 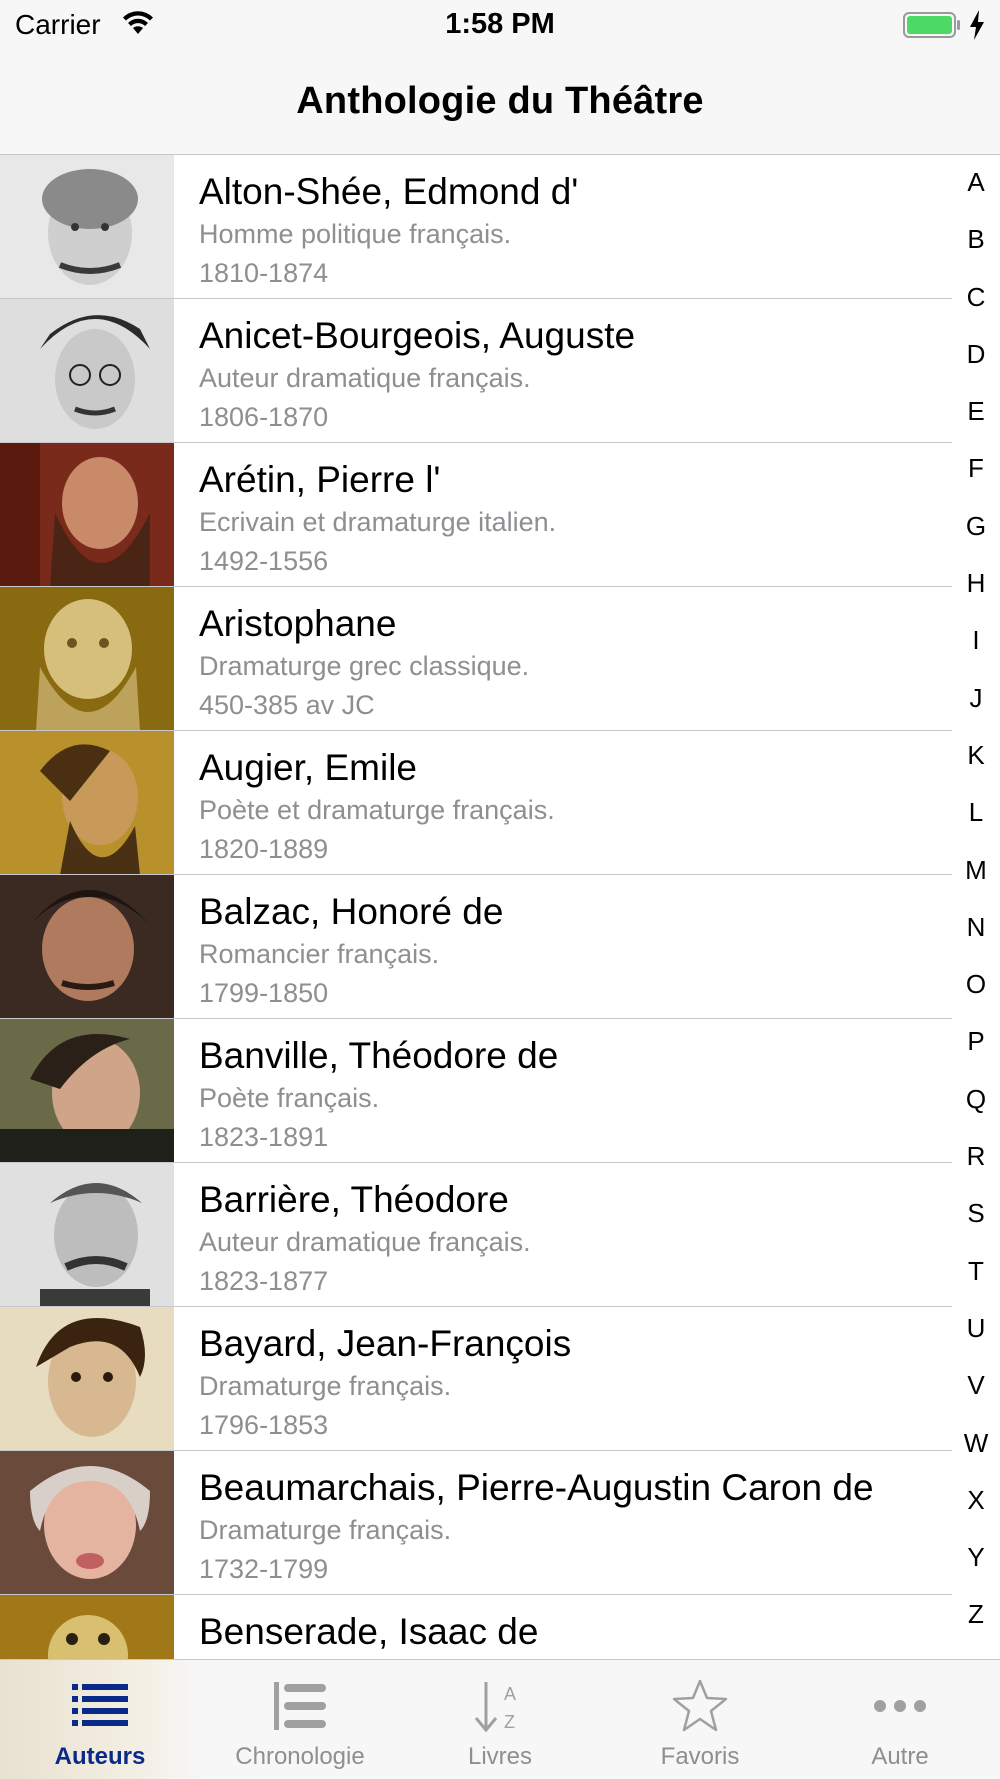 I want to click on section-index-letter: B, so click(x=976, y=252).